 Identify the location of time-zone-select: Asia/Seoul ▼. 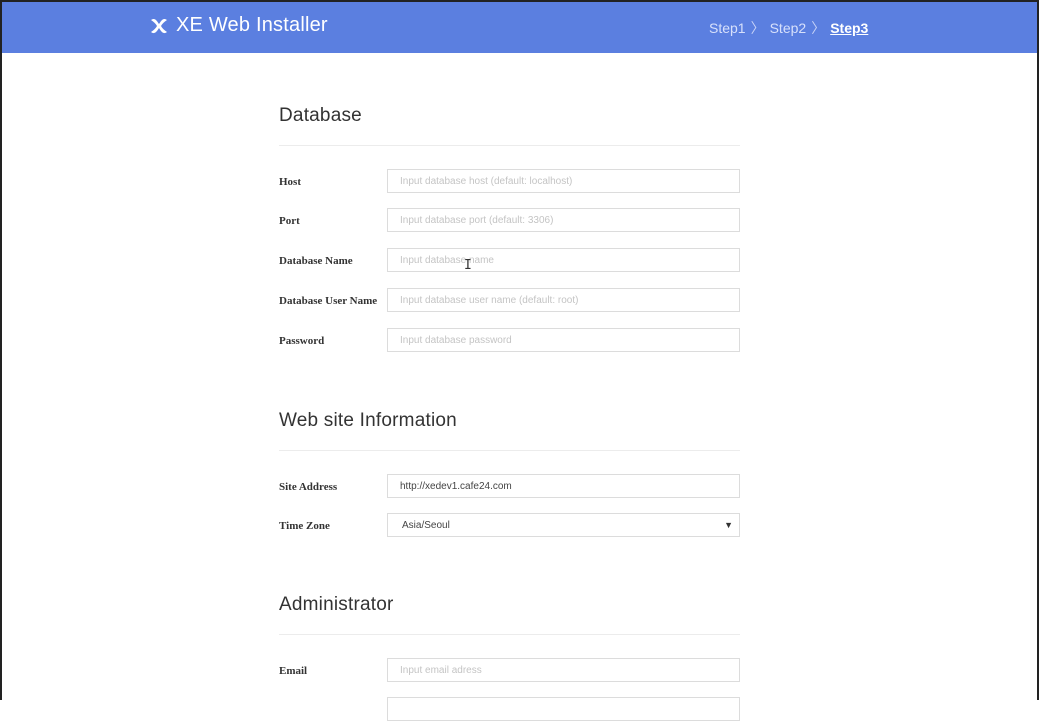
(563, 525).